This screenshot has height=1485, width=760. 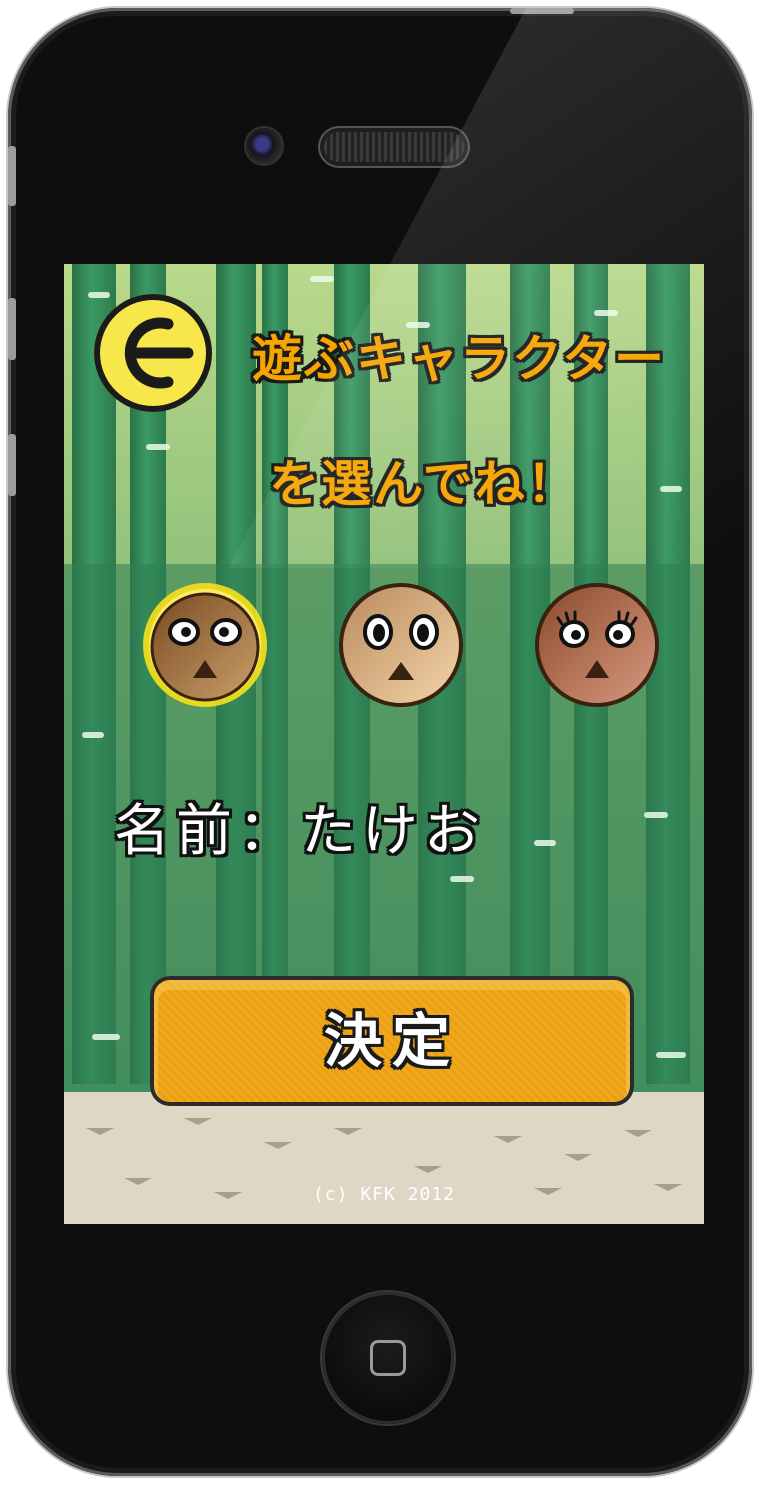 I want to click on character-2-face, so click(x=401, y=645).